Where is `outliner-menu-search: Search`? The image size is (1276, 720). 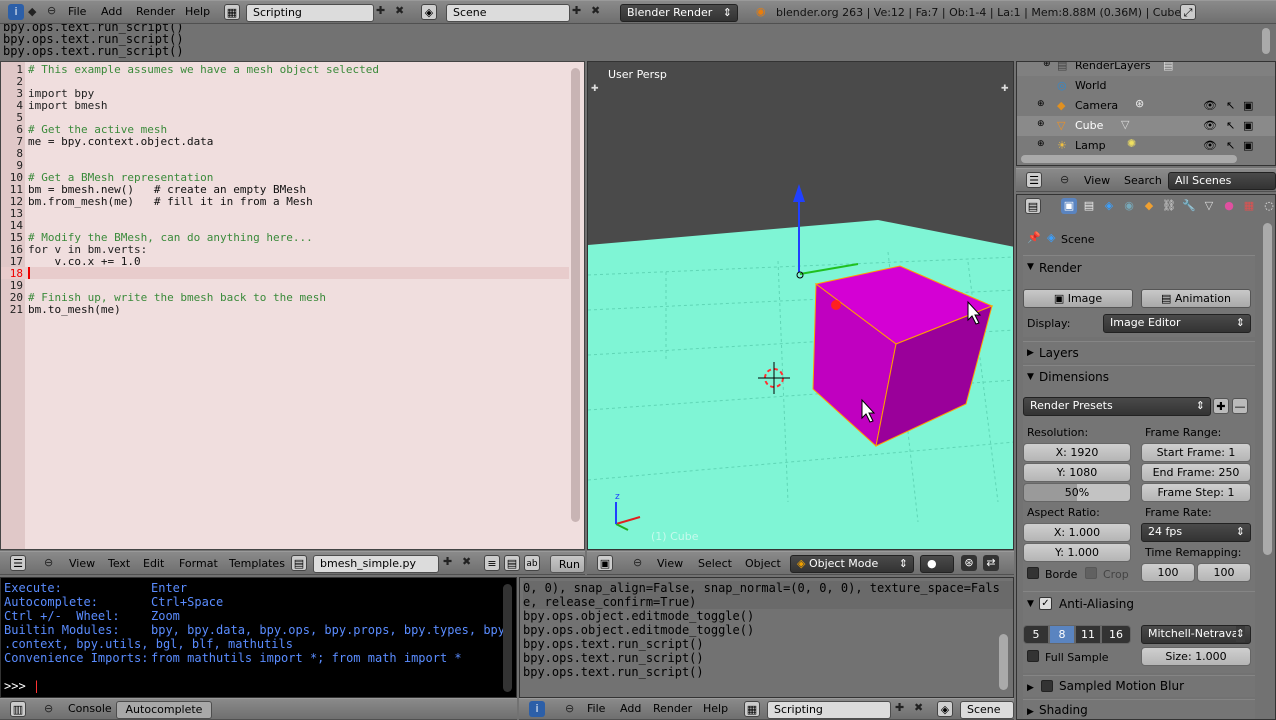 outliner-menu-search: Search is located at coordinates (1143, 181).